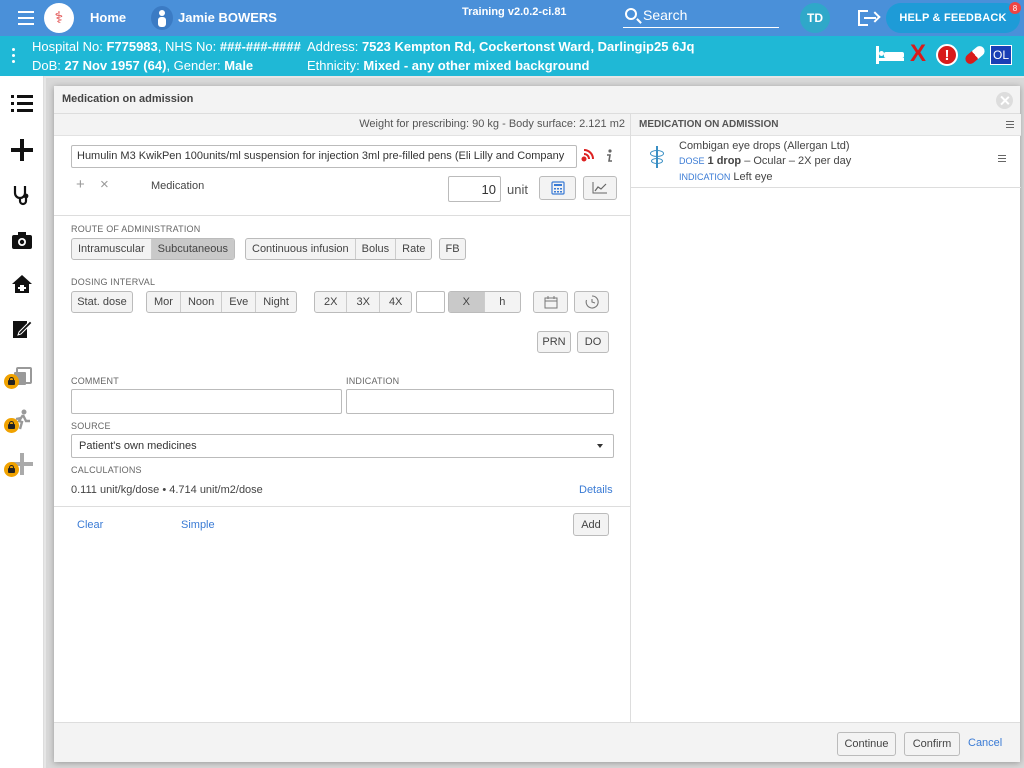  I want to click on plus-icon, so click(22, 150).